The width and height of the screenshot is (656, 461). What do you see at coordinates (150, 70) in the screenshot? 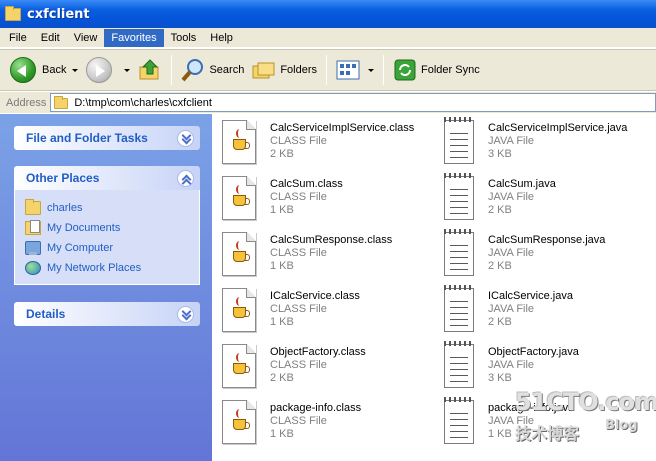
I see `up-folder-button` at bounding box center [150, 70].